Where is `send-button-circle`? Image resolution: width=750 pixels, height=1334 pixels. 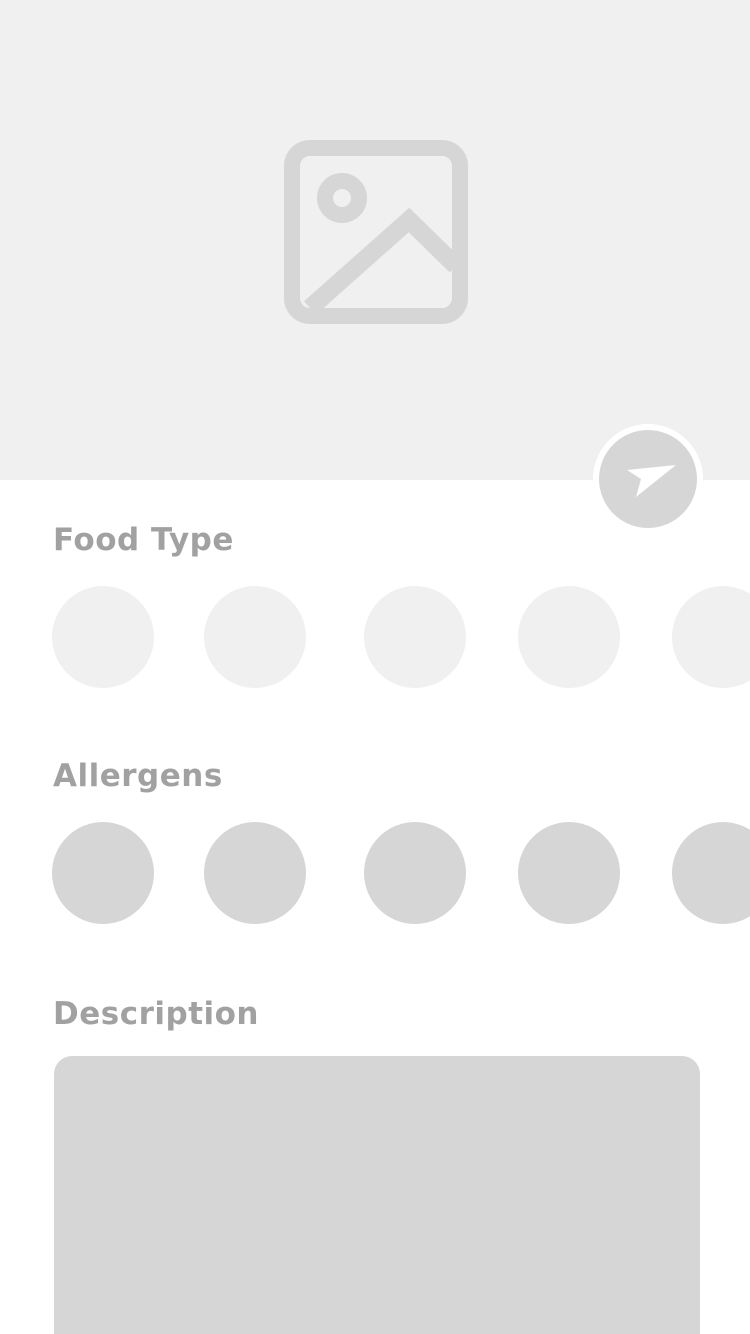
send-button-circle is located at coordinates (648, 479).